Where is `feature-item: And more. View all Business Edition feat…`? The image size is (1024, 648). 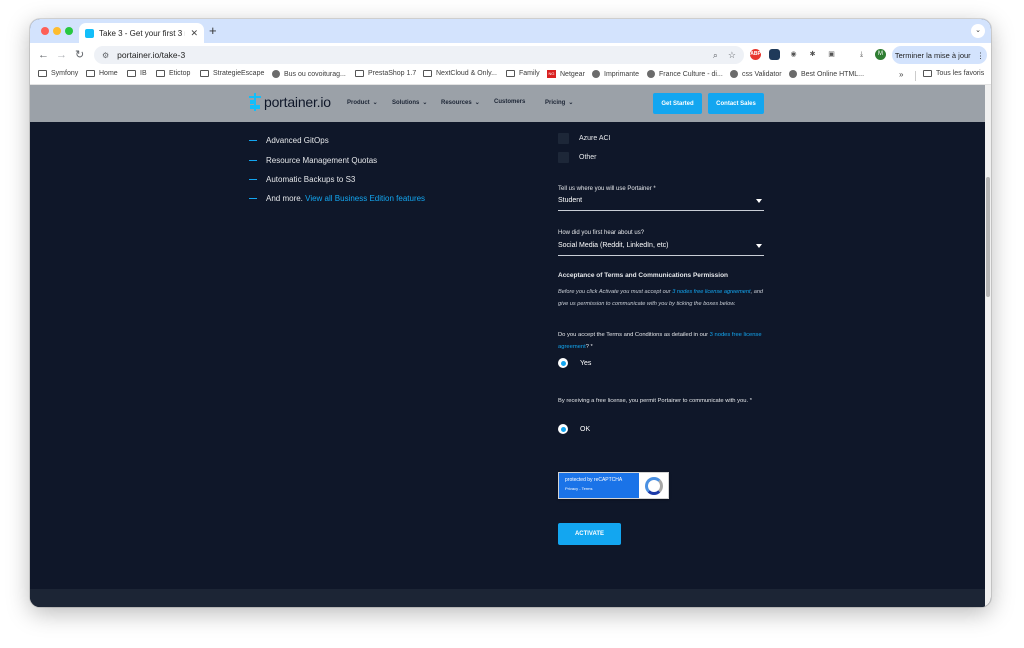
feature-item: And more. View all Business Edition feat… is located at coordinates (337, 198).